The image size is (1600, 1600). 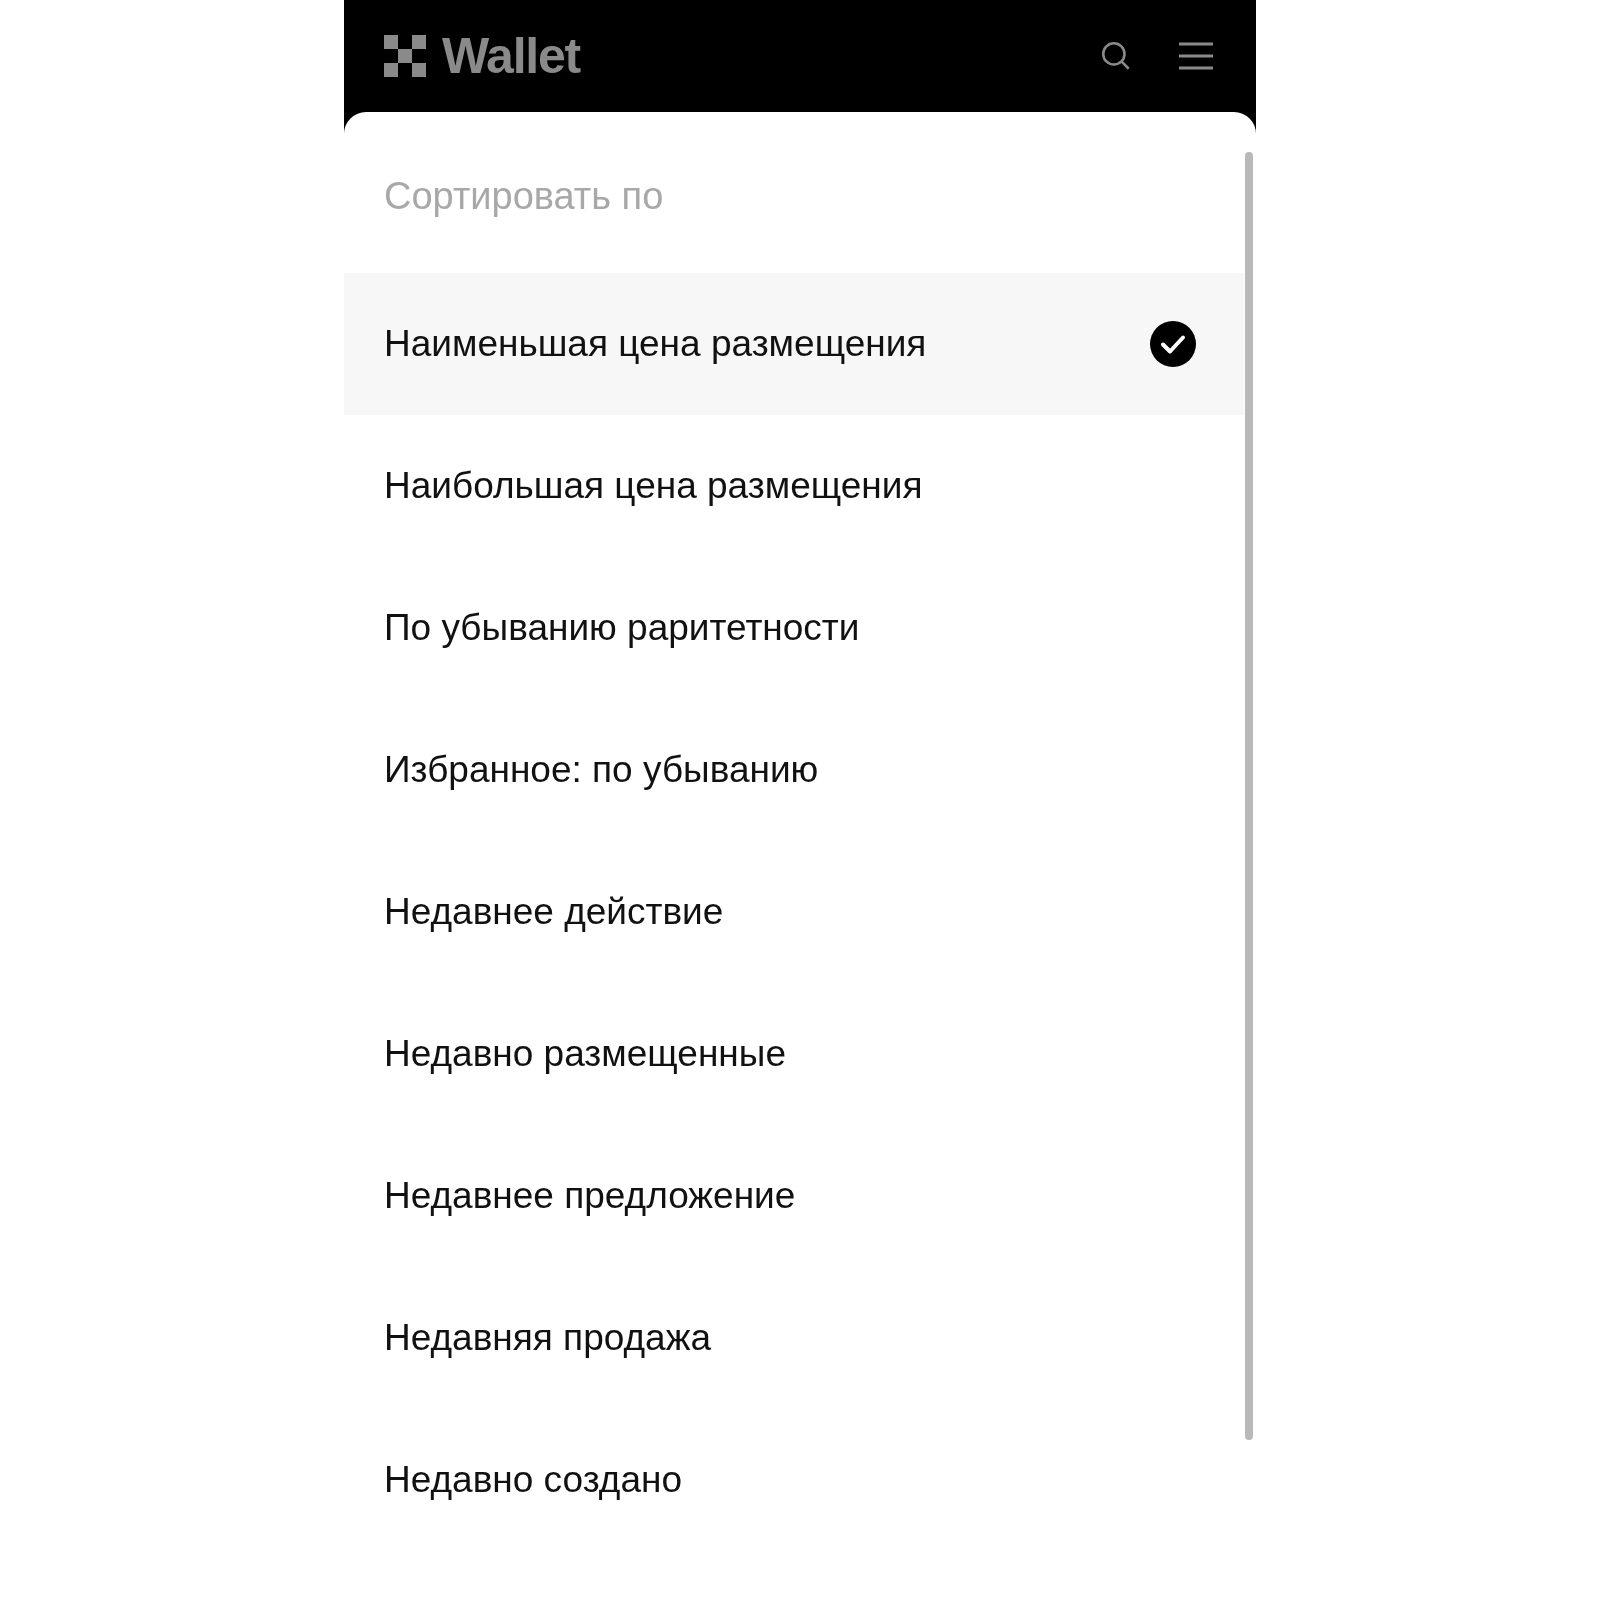 What do you see at coordinates (524, 196) in the screenshot?
I see `sheet-title: Сортировать по` at bounding box center [524, 196].